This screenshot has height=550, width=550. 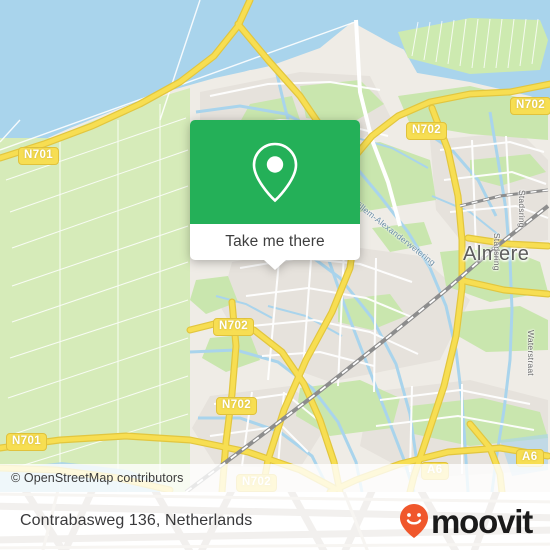 I want to click on road-shield-n702-north: N702, so click(x=427, y=131).